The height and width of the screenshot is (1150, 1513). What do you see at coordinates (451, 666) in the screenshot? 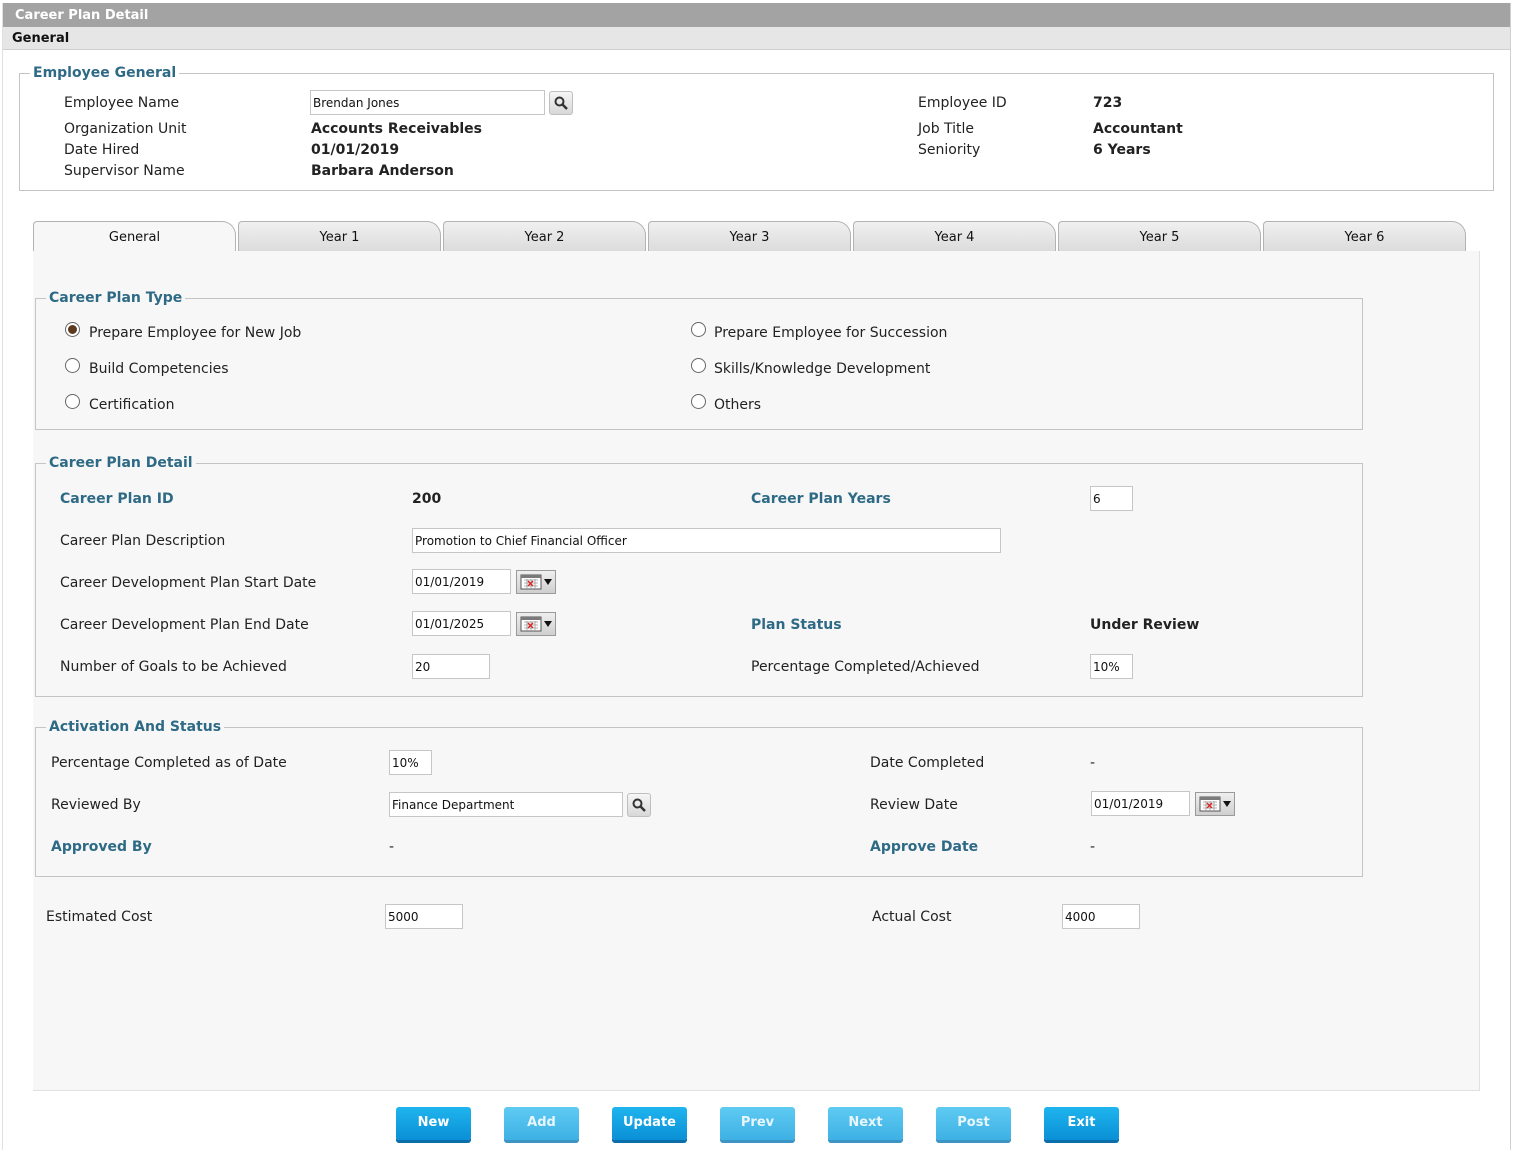
I see `goals-input` at bounding box center [451, 666].